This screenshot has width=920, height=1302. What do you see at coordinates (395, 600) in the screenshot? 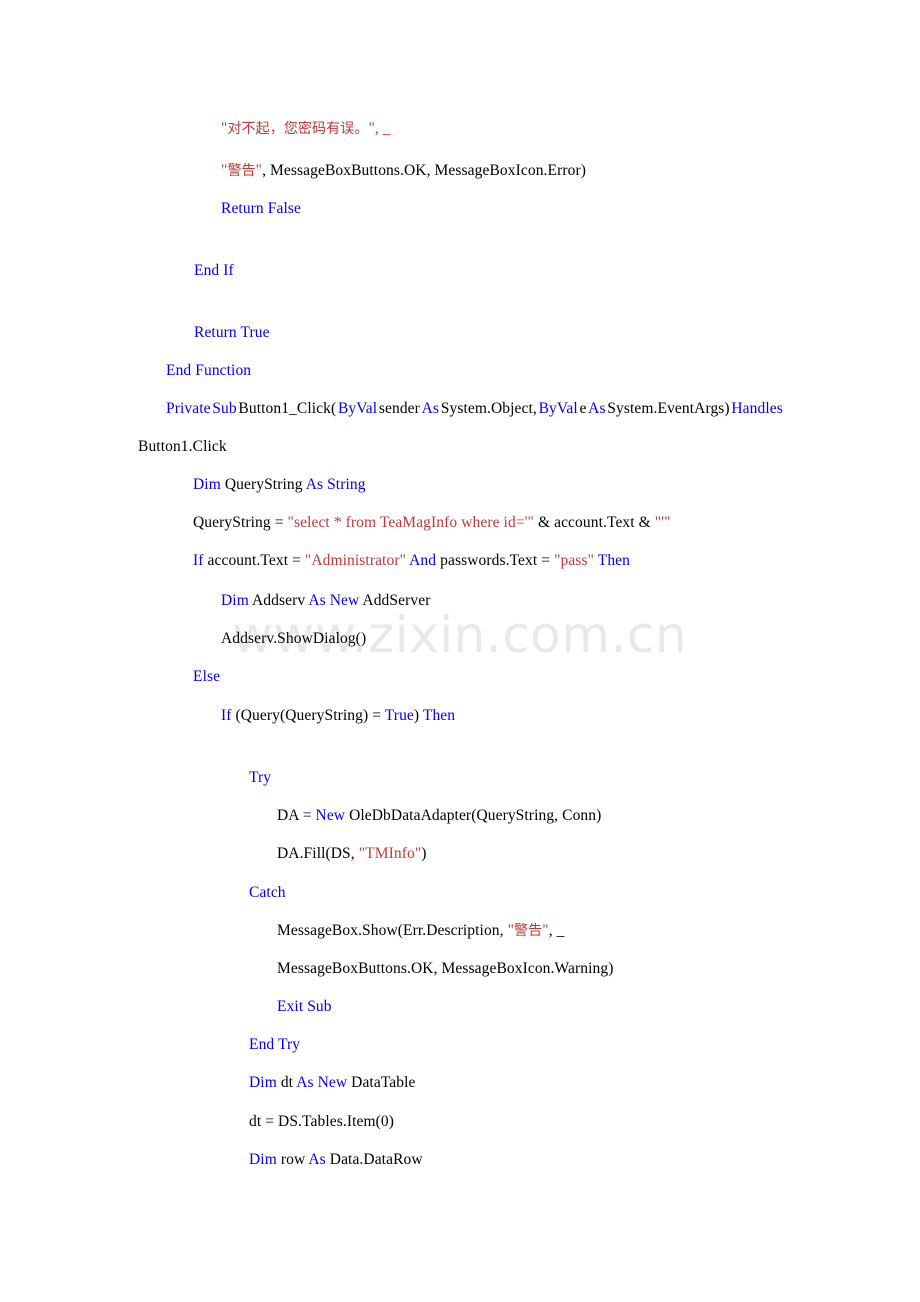
I see `code-token-id: AddServer` at bounding box center [395, 600].